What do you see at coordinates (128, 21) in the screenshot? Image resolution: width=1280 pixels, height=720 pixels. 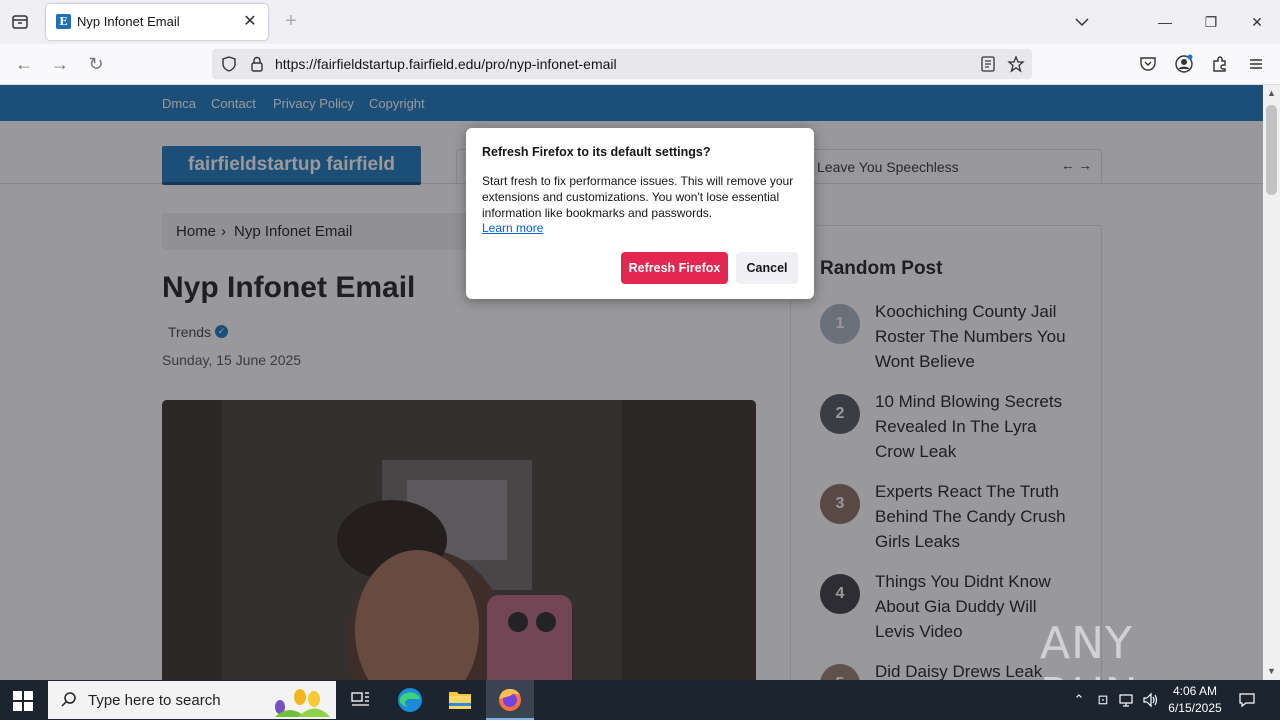 I see `tab-title: Nyp Infonet Email` at bounding box center [128, 21].